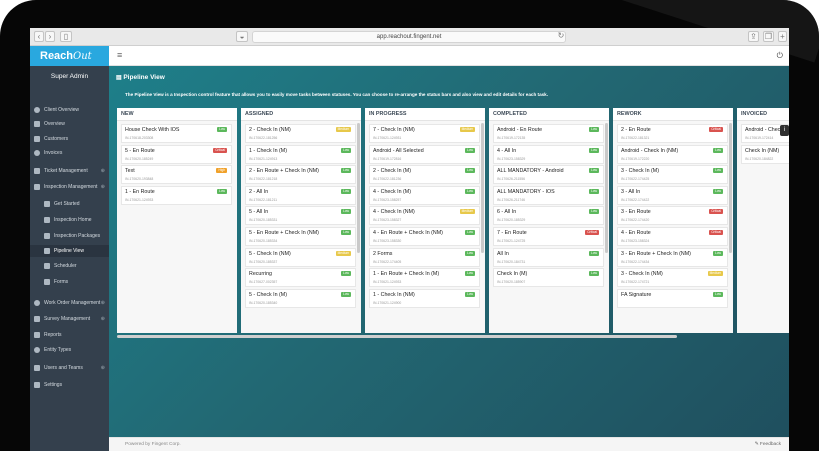 The image size is (819, 451). Describe the element at coordinates (672, 236) in the screenshot. I see `task-card: 4 - En Route IN-170623-158324 Critical` at that location.